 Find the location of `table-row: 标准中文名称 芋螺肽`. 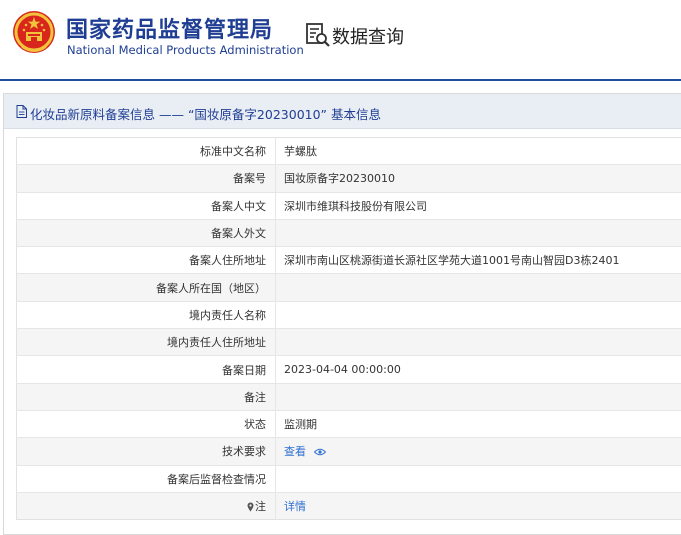

table-row: 标准中文名称 芋螺肽 is located at coordinates (348, 151).